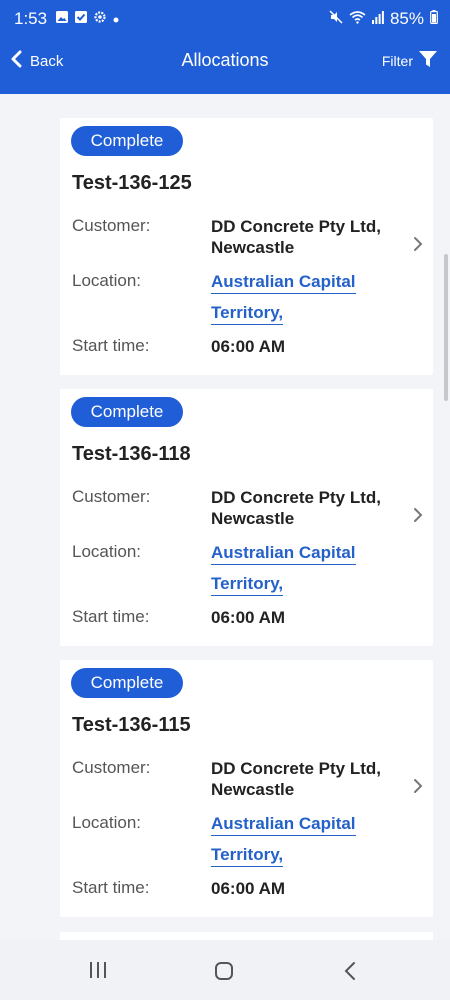  I want to click on check-box-icon, so click(81, 19).